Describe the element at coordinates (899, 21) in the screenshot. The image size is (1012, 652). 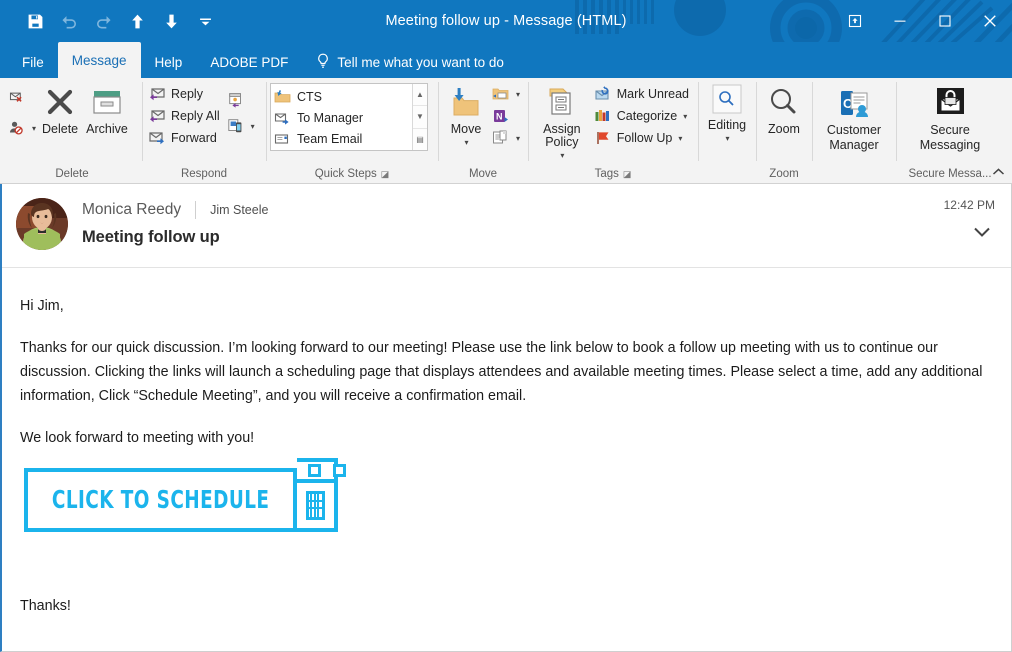
I see `minimize-icon` at that location.